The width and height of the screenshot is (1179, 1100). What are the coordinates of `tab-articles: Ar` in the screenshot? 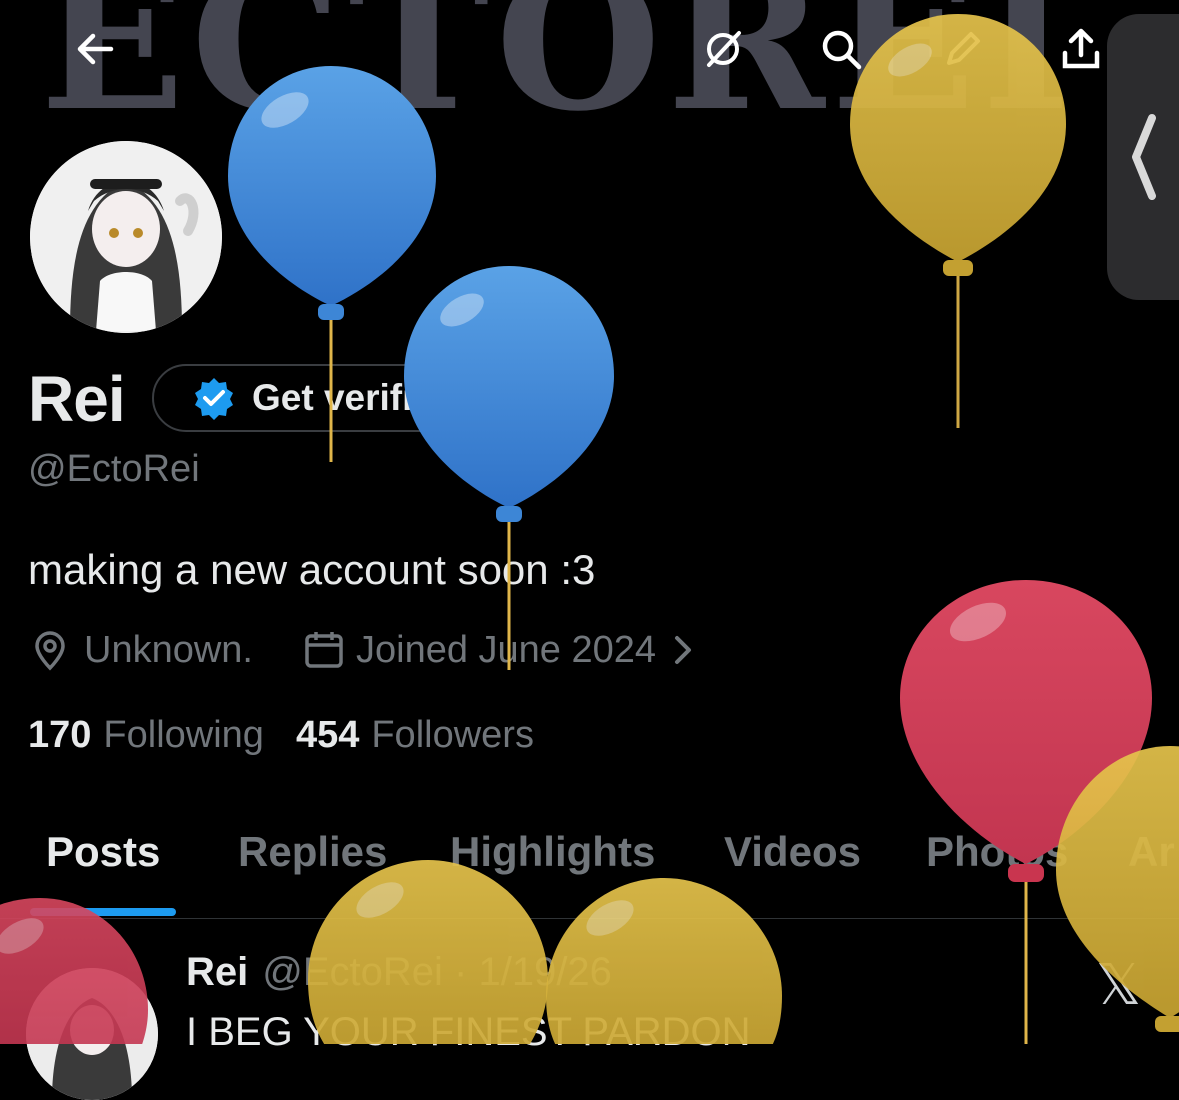 It's located at (1151, 852).